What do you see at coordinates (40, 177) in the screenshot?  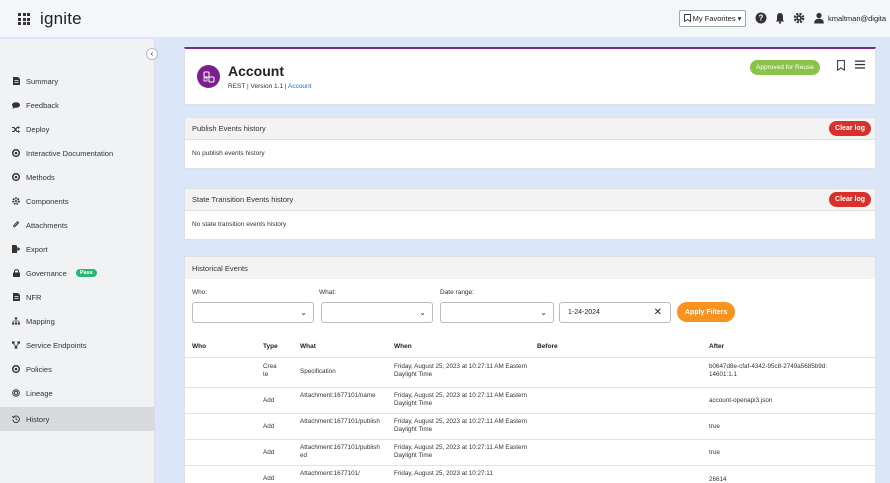 I see `sidebar-item-label: Methods` at bounding box center [40, 177].